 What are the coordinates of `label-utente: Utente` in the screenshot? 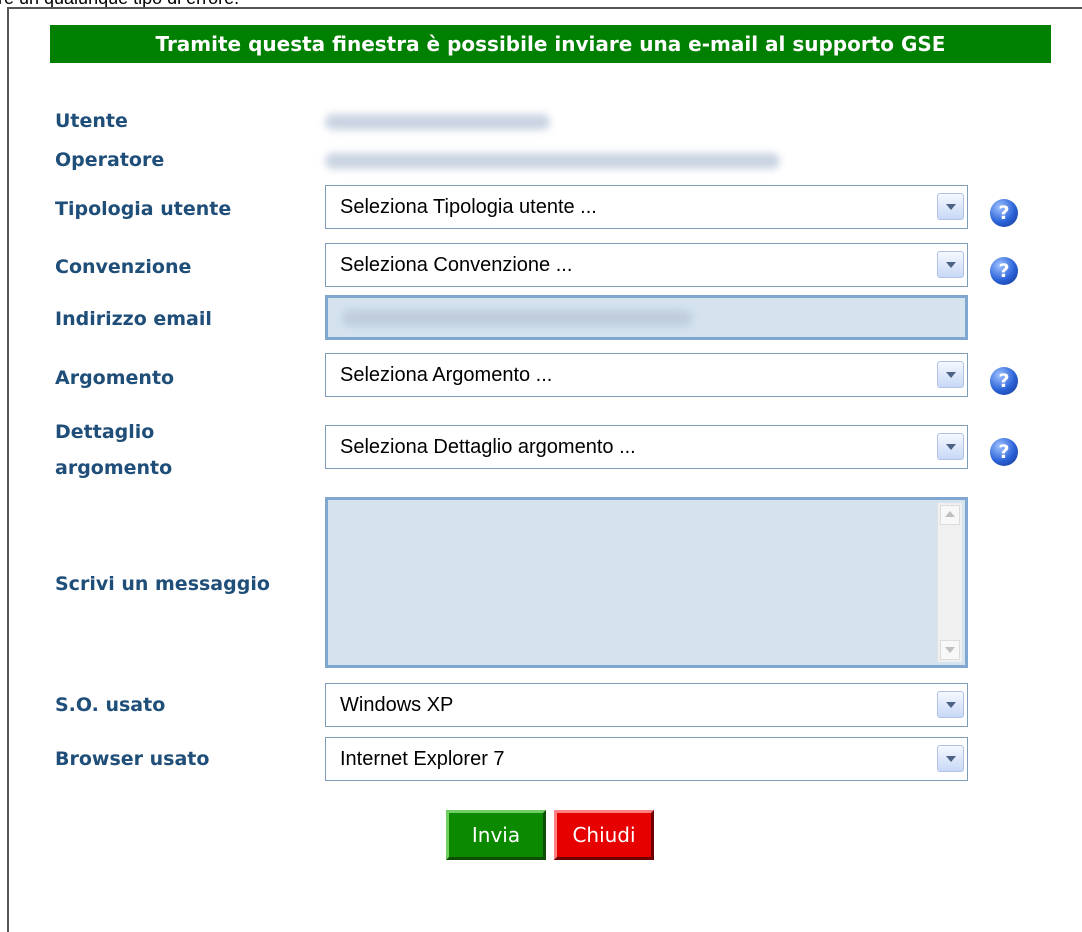 It's located at (91, 121).